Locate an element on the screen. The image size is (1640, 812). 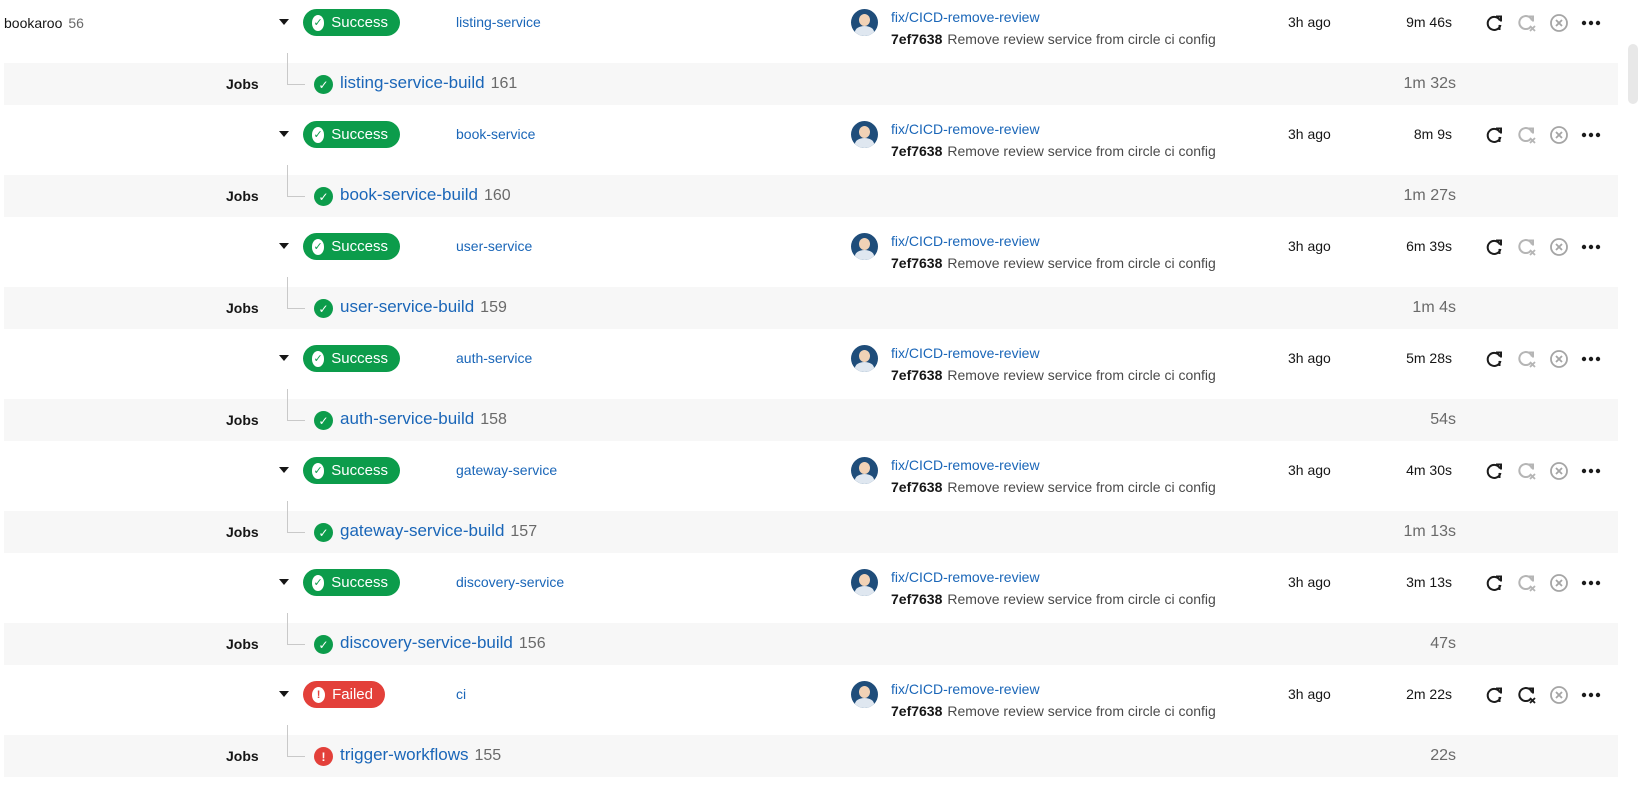
workflow-duration: 2m 22s is located at coordinates (1429, 694).